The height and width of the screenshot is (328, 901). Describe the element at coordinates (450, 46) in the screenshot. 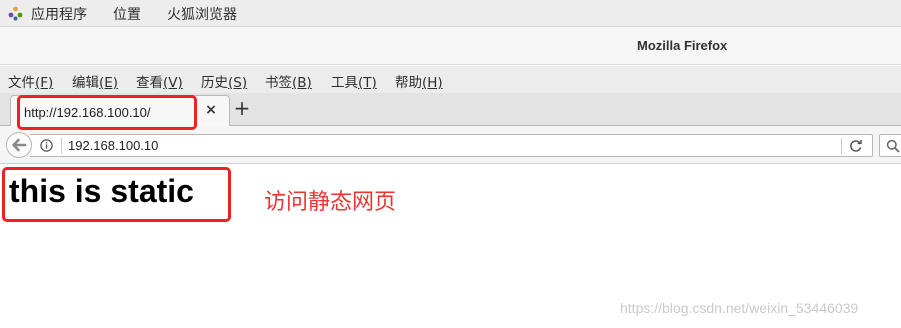

I see `window-titlebar: Mozilla Firefox` at that location.